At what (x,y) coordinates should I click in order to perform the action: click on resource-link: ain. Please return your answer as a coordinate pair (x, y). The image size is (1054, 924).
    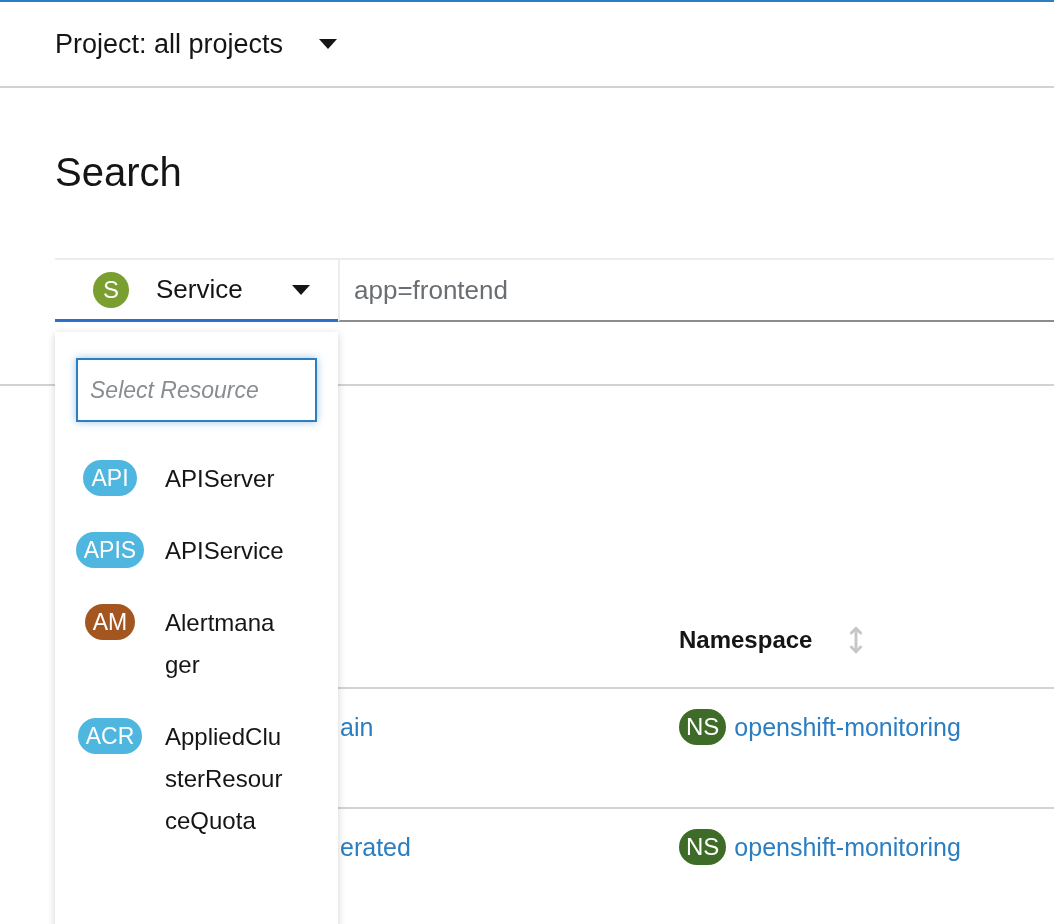
    Looking at the image, I should click on (357, 727).